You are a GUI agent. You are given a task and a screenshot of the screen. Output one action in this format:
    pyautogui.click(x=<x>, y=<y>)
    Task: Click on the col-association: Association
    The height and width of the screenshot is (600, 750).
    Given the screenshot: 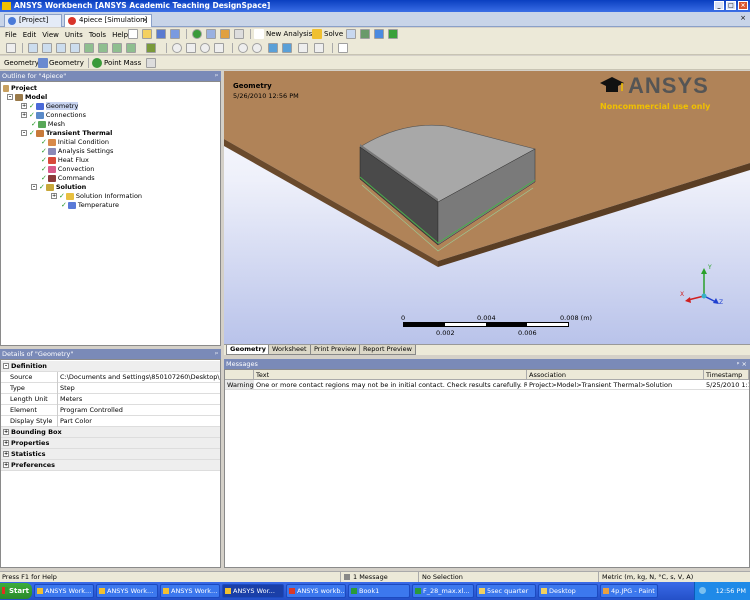 What is the action you would take?
    pyautogui.click(x=615, y=375)
    